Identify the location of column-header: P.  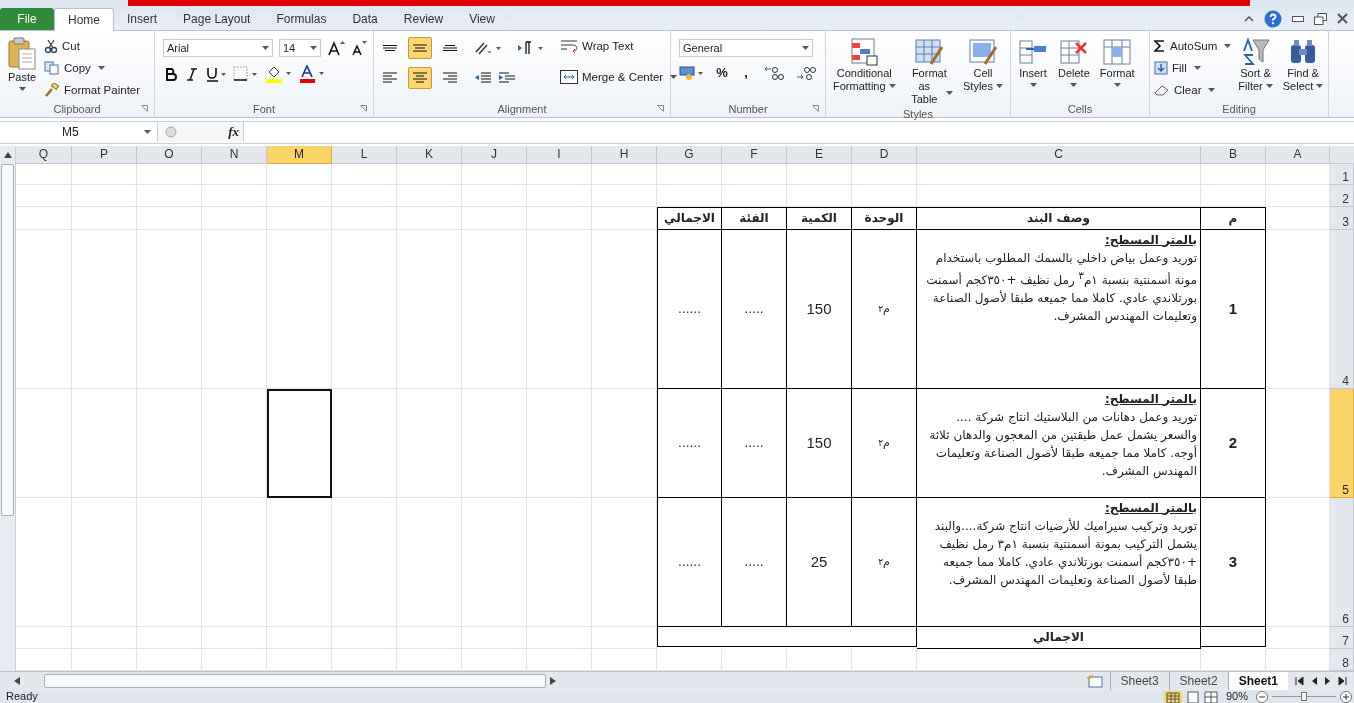
(104, 154).